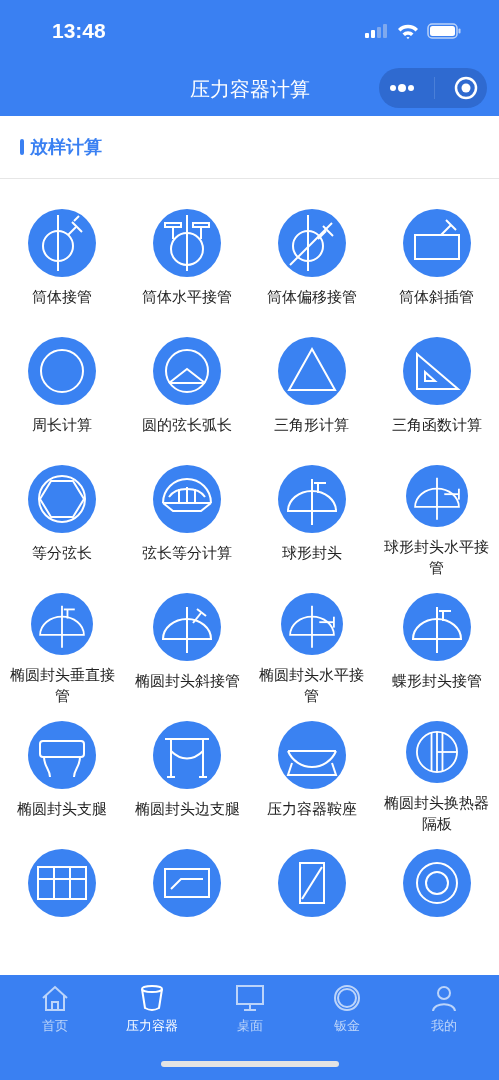  Describe the element at coordinates (436, 681) in the screenshot. I see `tool-label: 蝶形封头接管` at that location.